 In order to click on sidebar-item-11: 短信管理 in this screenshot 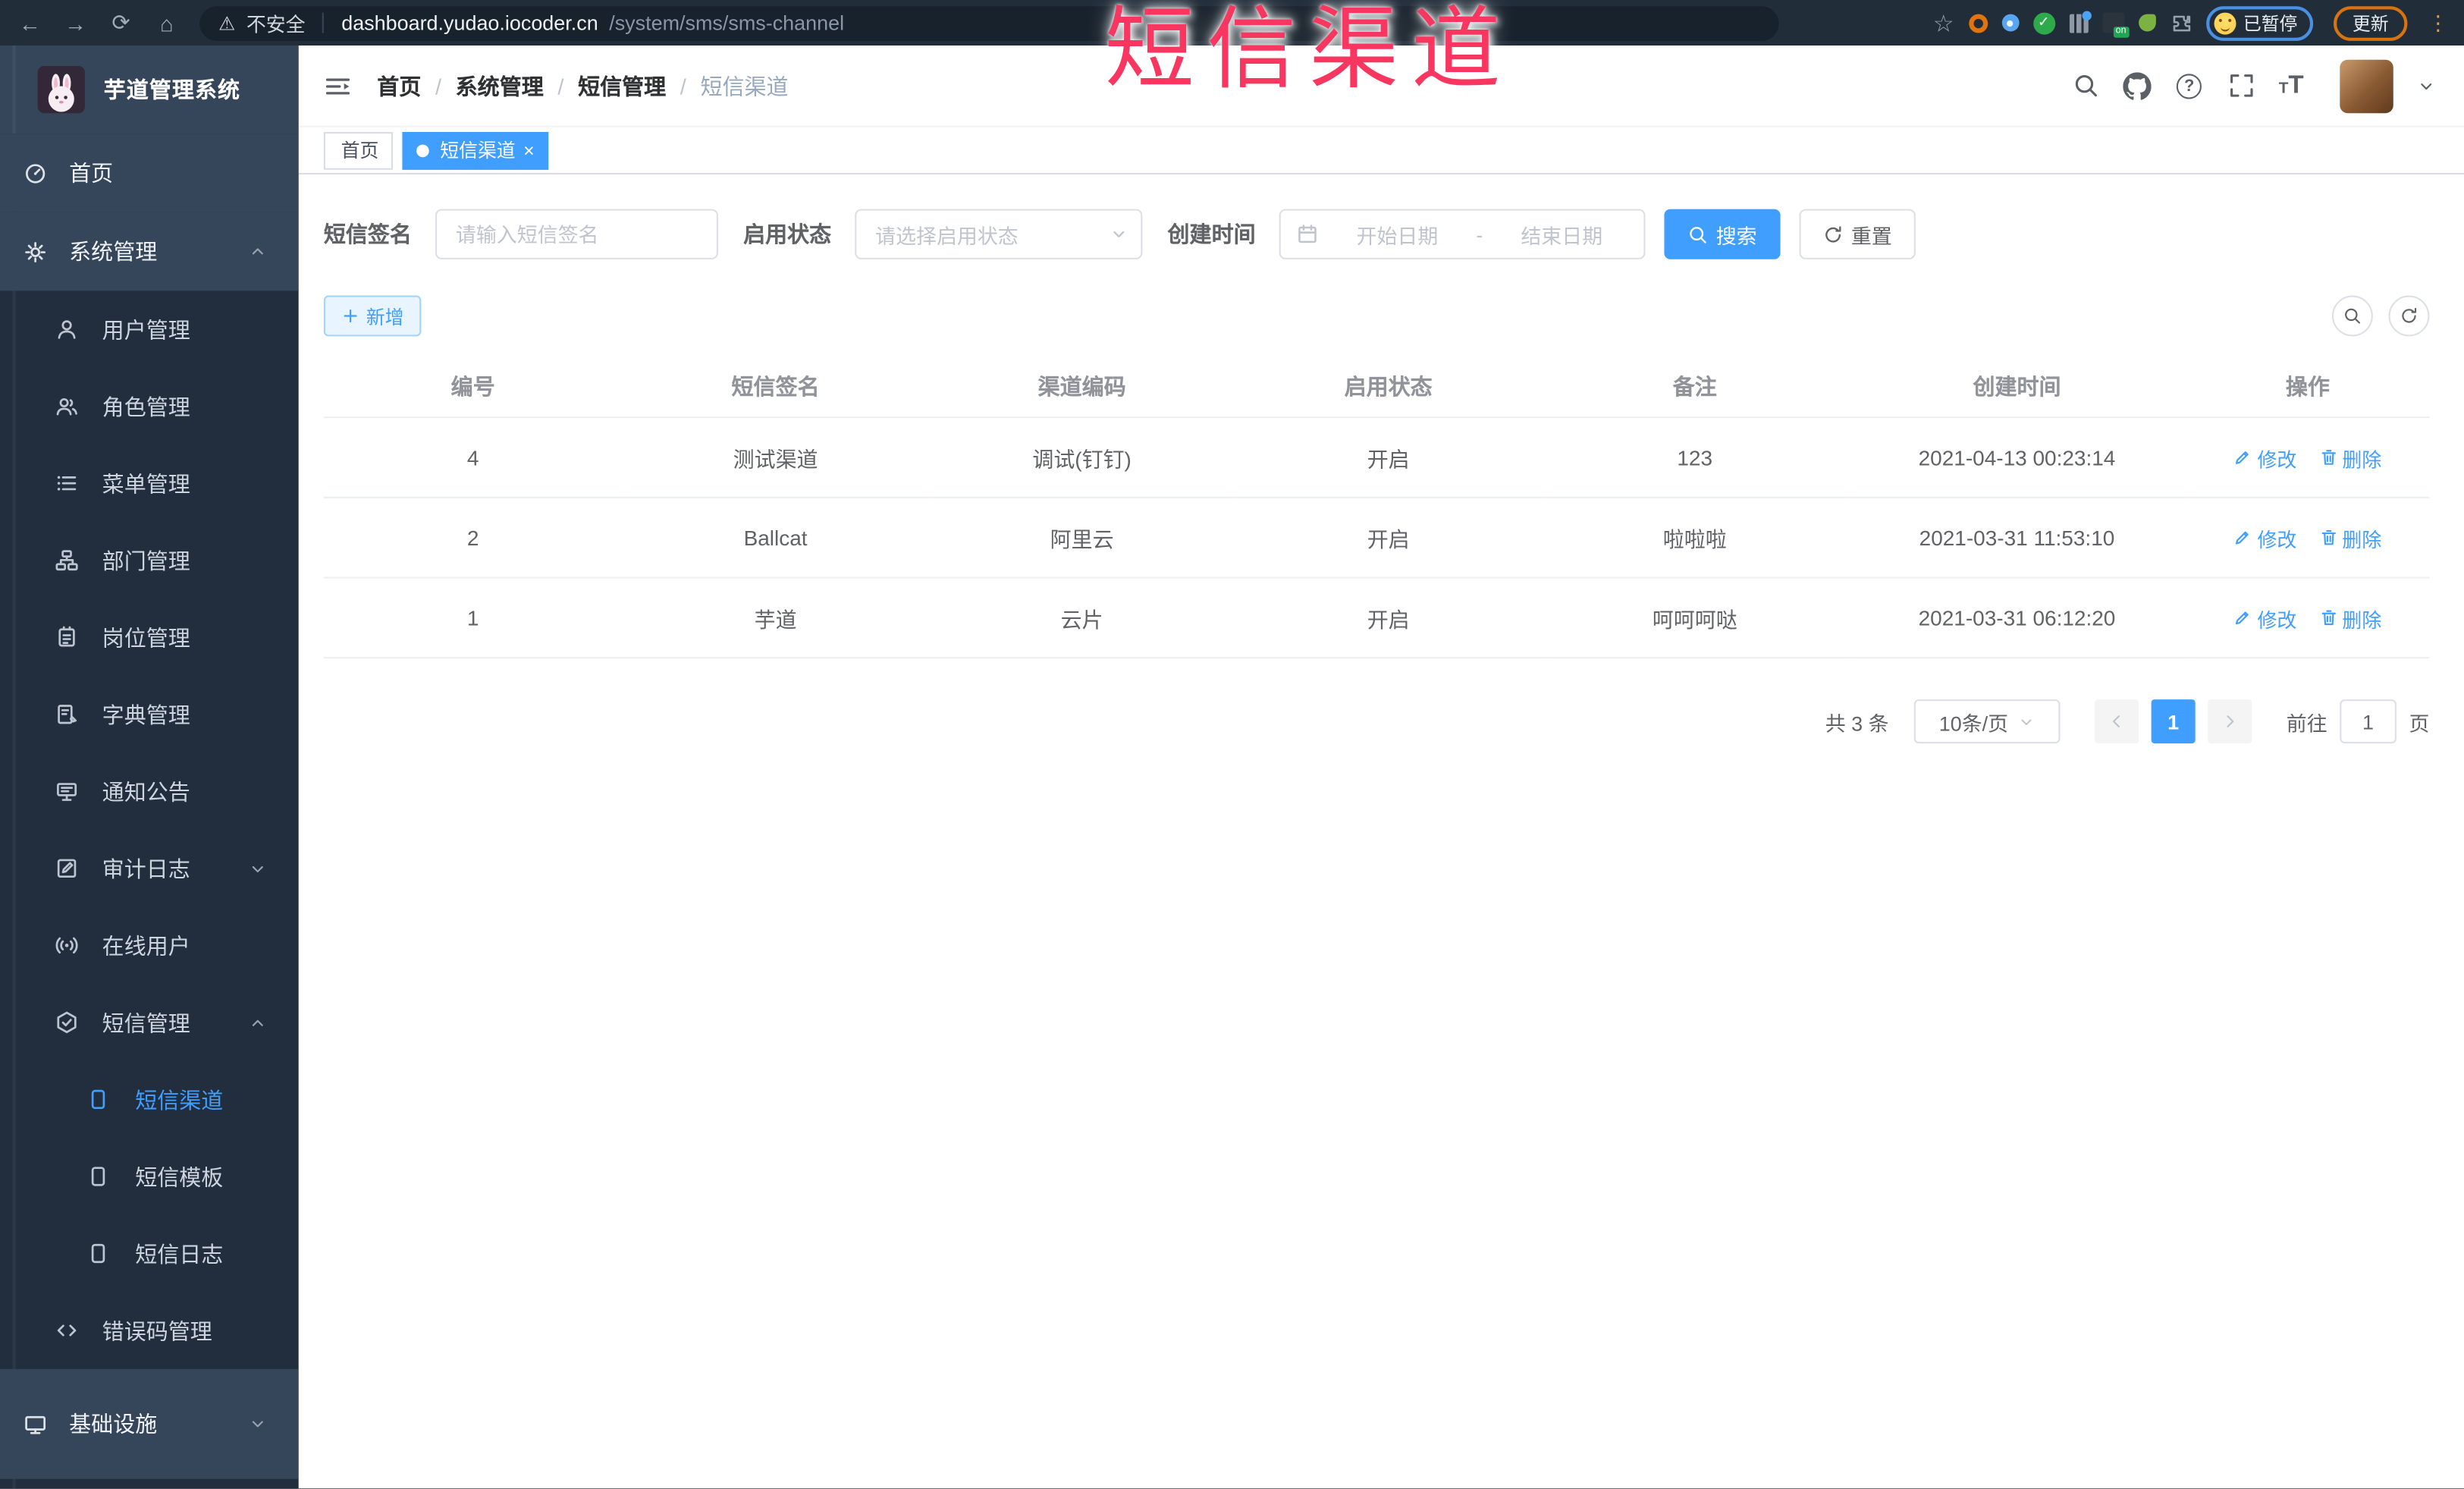, I will do `click(149, 1022)`.